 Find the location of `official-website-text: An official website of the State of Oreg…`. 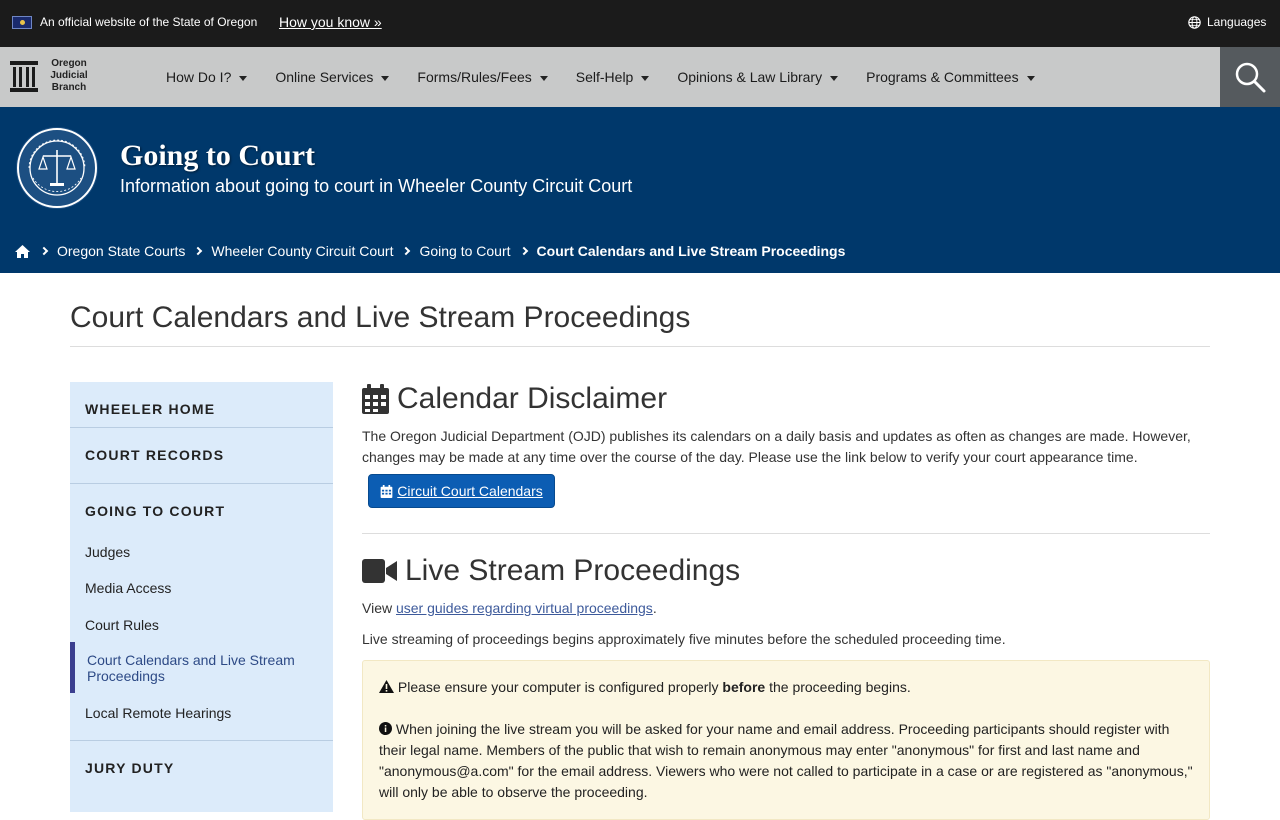

official-website-text: An official website of the State of Oreg… is located at coordinates (149, 22).